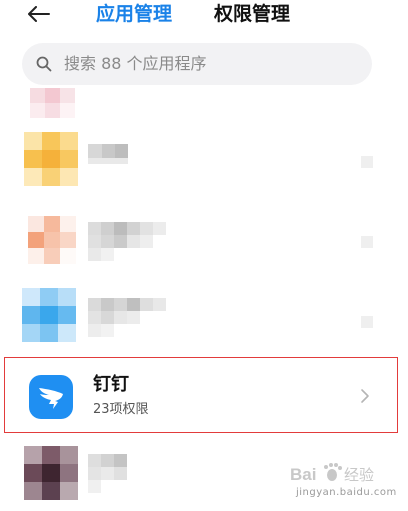 Image resolution: width=408 pixels, height=511 pixels. I want to click on dingtalk-icon, so click(51, 397).